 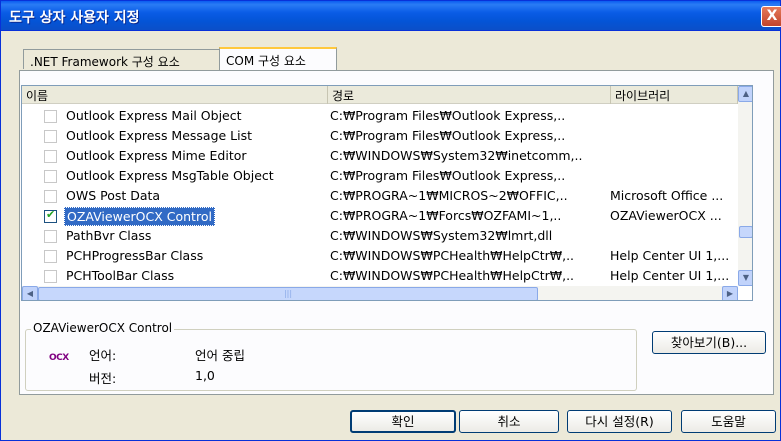 I want to click on tab-net-framework: .NET Framework 구성 요소, so click(x=121, y=59).